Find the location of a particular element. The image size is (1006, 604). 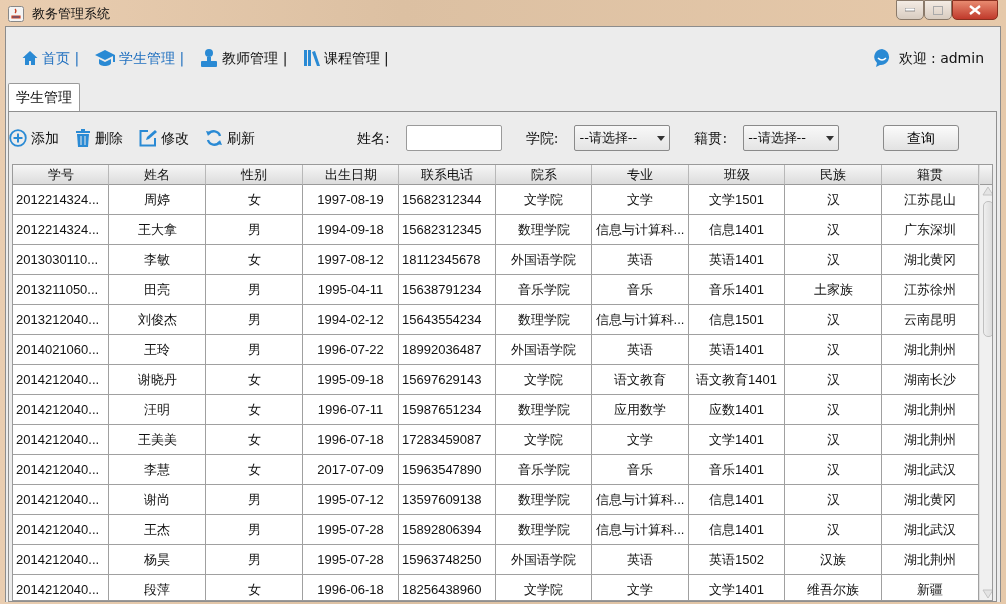

welcome-text: 欢迎 : admin is located at coordinates (941, 58).